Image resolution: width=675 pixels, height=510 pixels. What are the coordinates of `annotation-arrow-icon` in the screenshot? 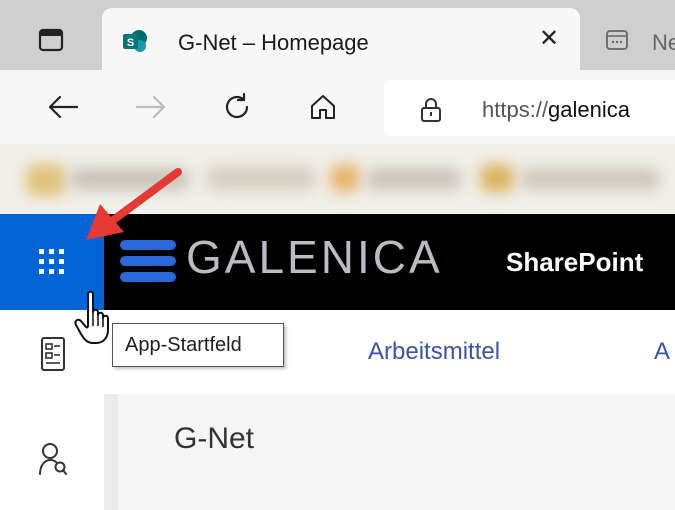 It's located at (134, 204).